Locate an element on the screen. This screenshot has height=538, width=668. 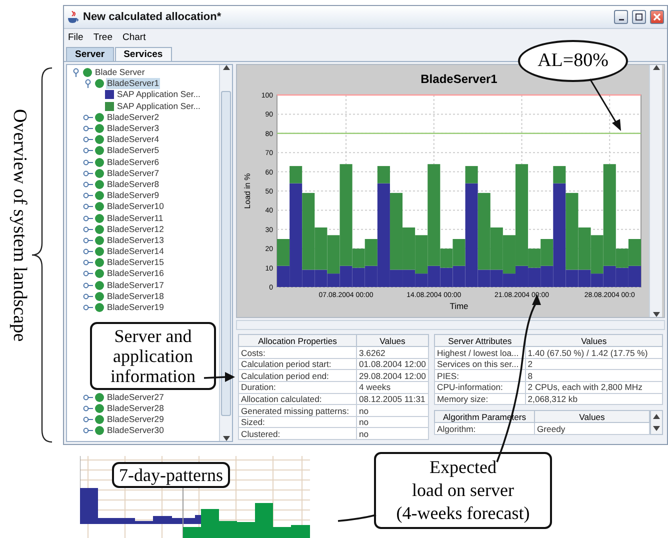
menu-item: Chart is located at coordinates (134, 37).